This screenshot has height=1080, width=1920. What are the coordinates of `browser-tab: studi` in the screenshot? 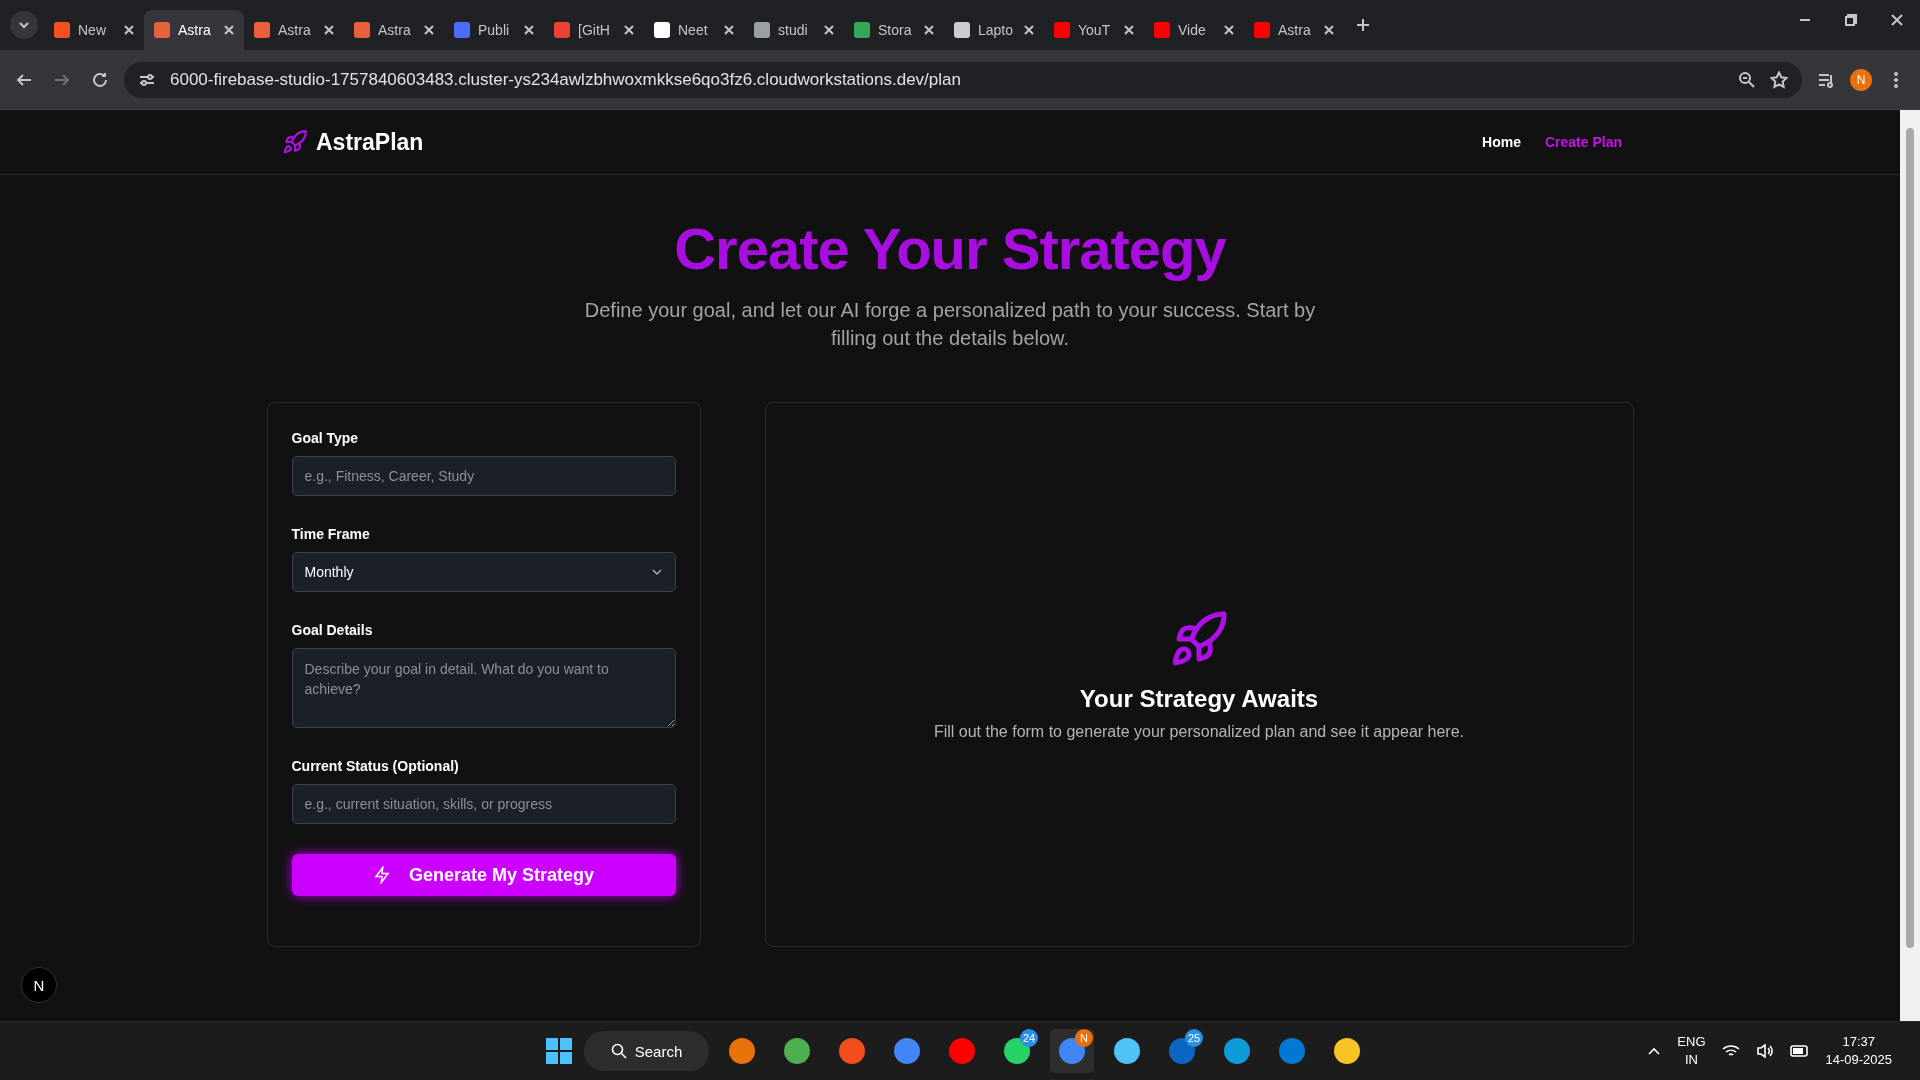 It's located at (794, 30).